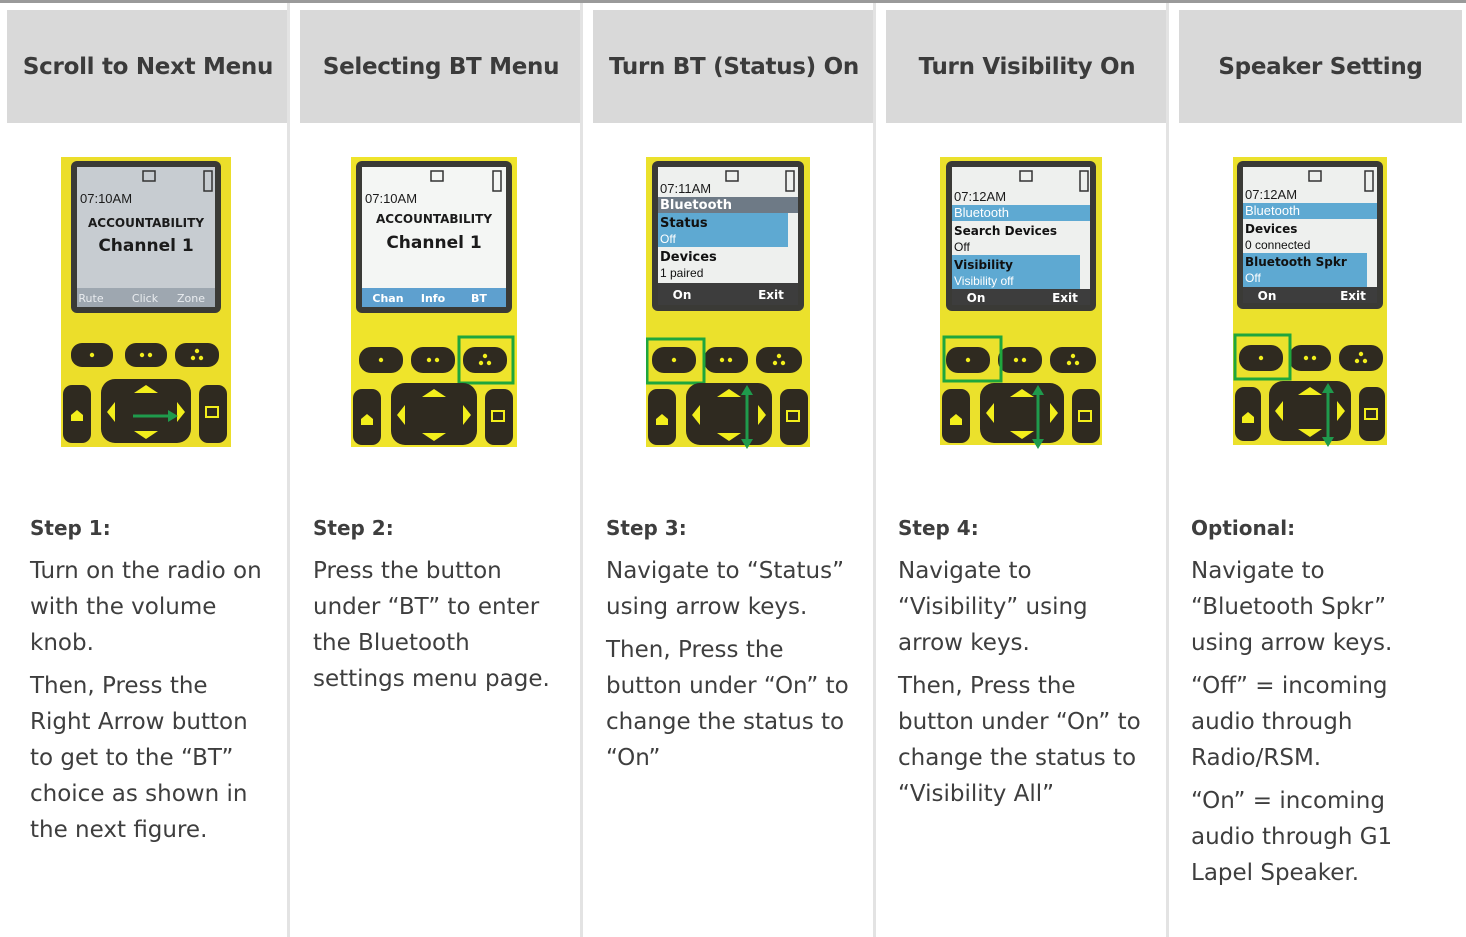  What do you see at coordinates (1296, 262) in the screenshot?
I see `menu-item: Bluetooth Spkr` at bounding box center [1296, 262].